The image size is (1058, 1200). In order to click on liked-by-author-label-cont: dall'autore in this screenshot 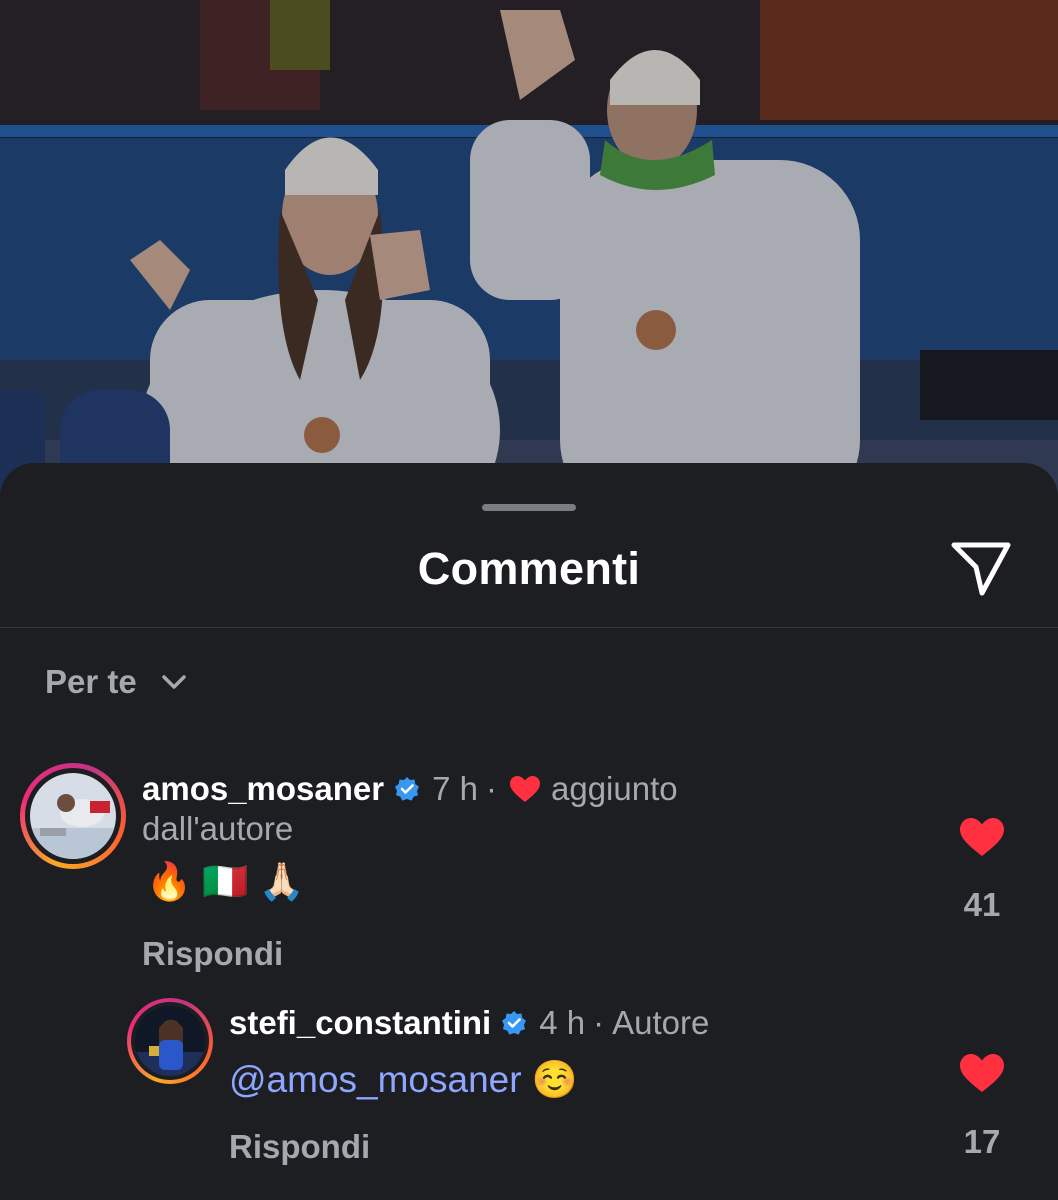, I will do `click(218, 828)`.